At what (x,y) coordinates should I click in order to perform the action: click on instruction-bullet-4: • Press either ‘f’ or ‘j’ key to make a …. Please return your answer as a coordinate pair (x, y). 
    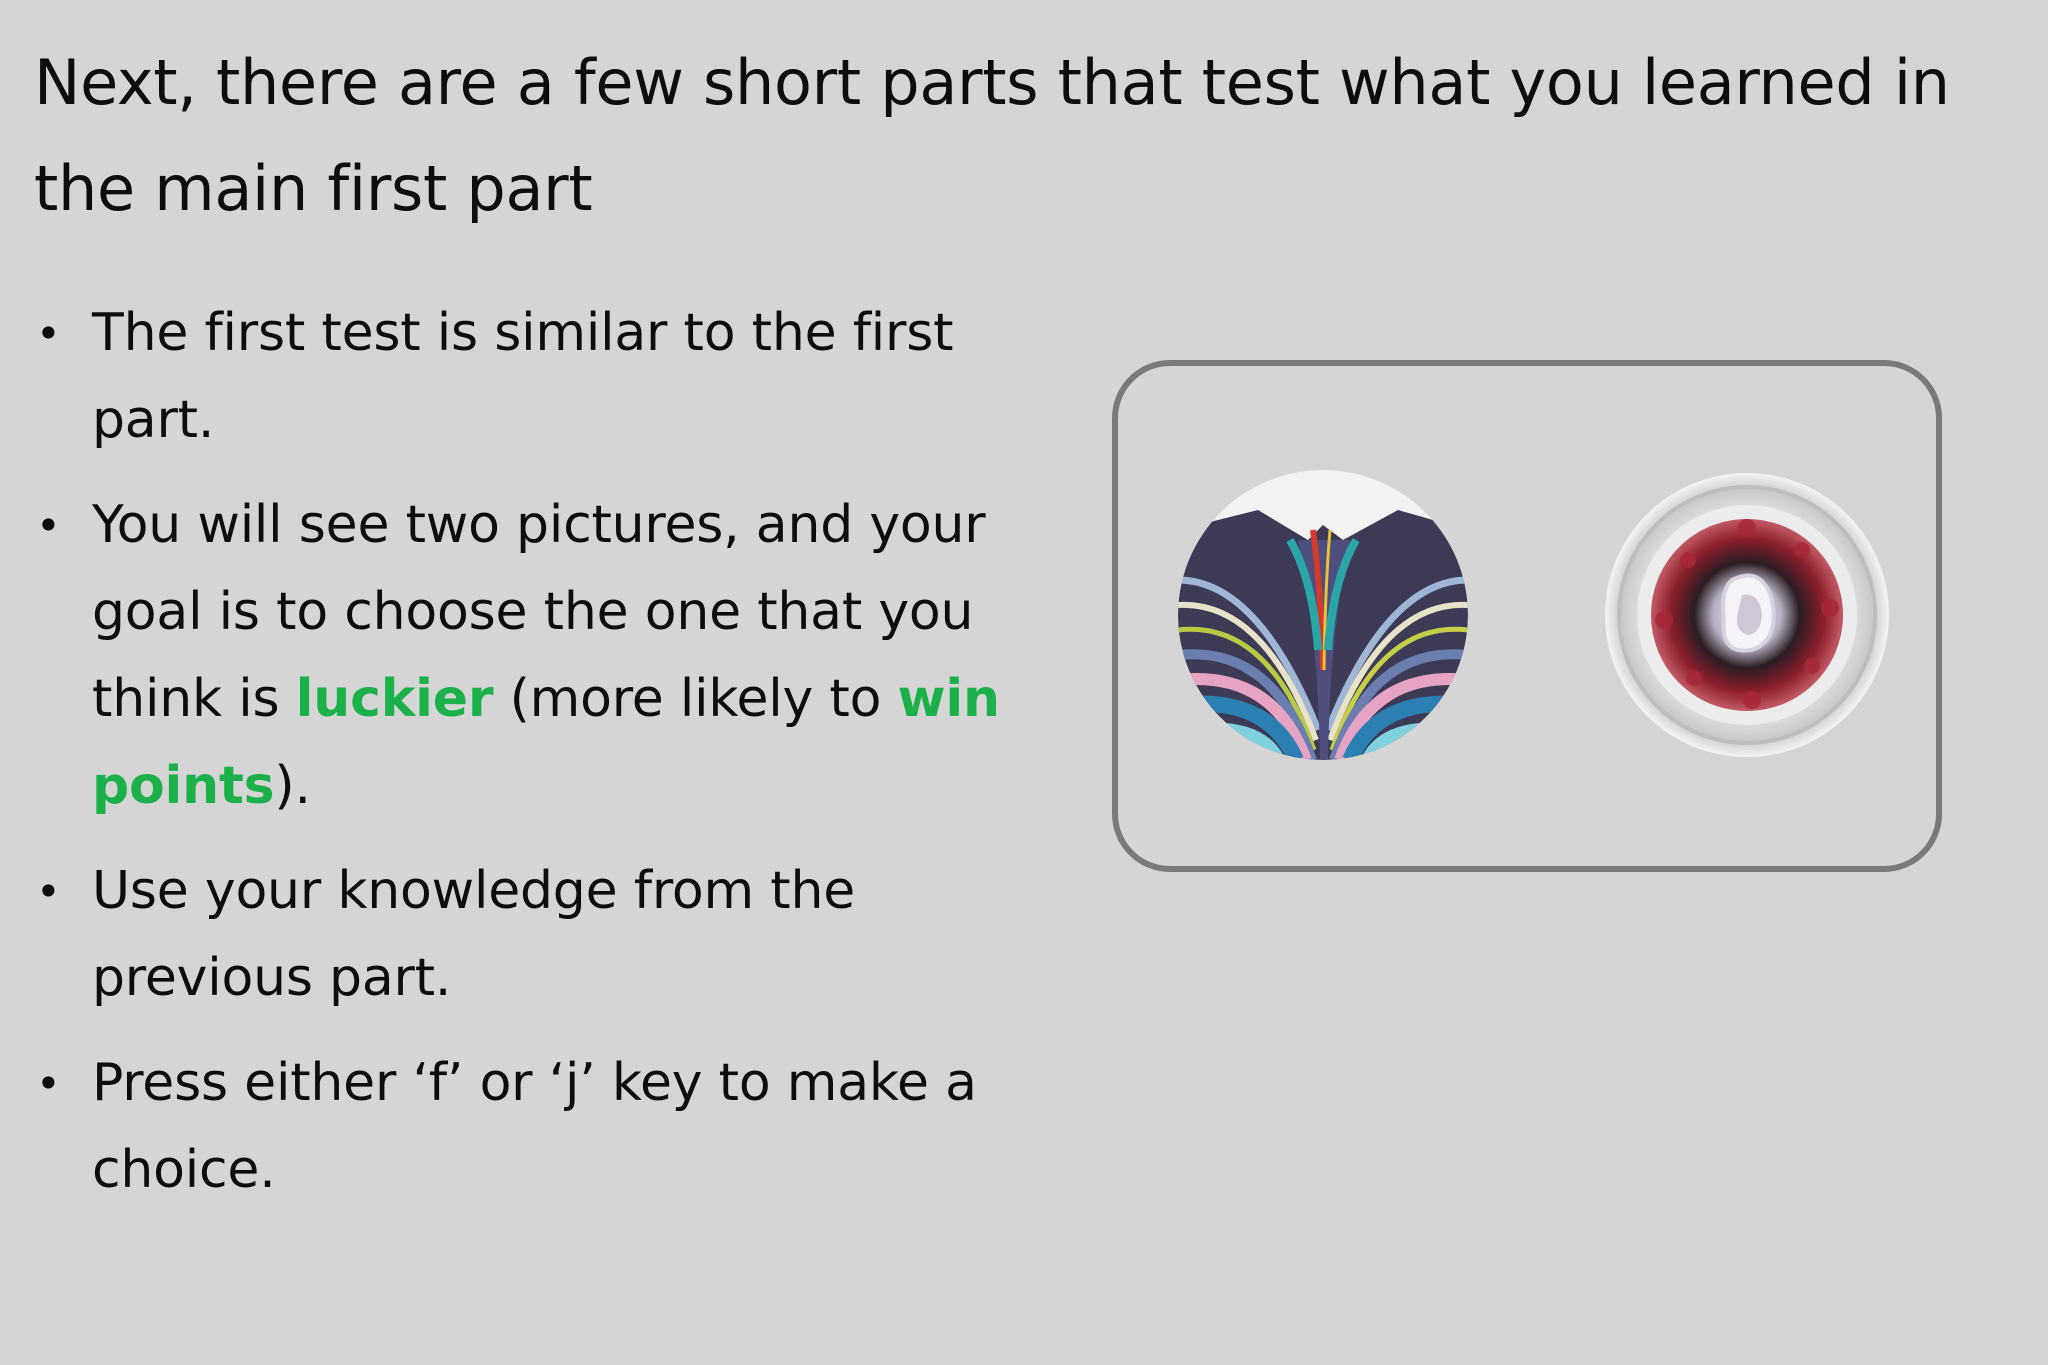
    Looking at the image, I should click on (534, 1127).